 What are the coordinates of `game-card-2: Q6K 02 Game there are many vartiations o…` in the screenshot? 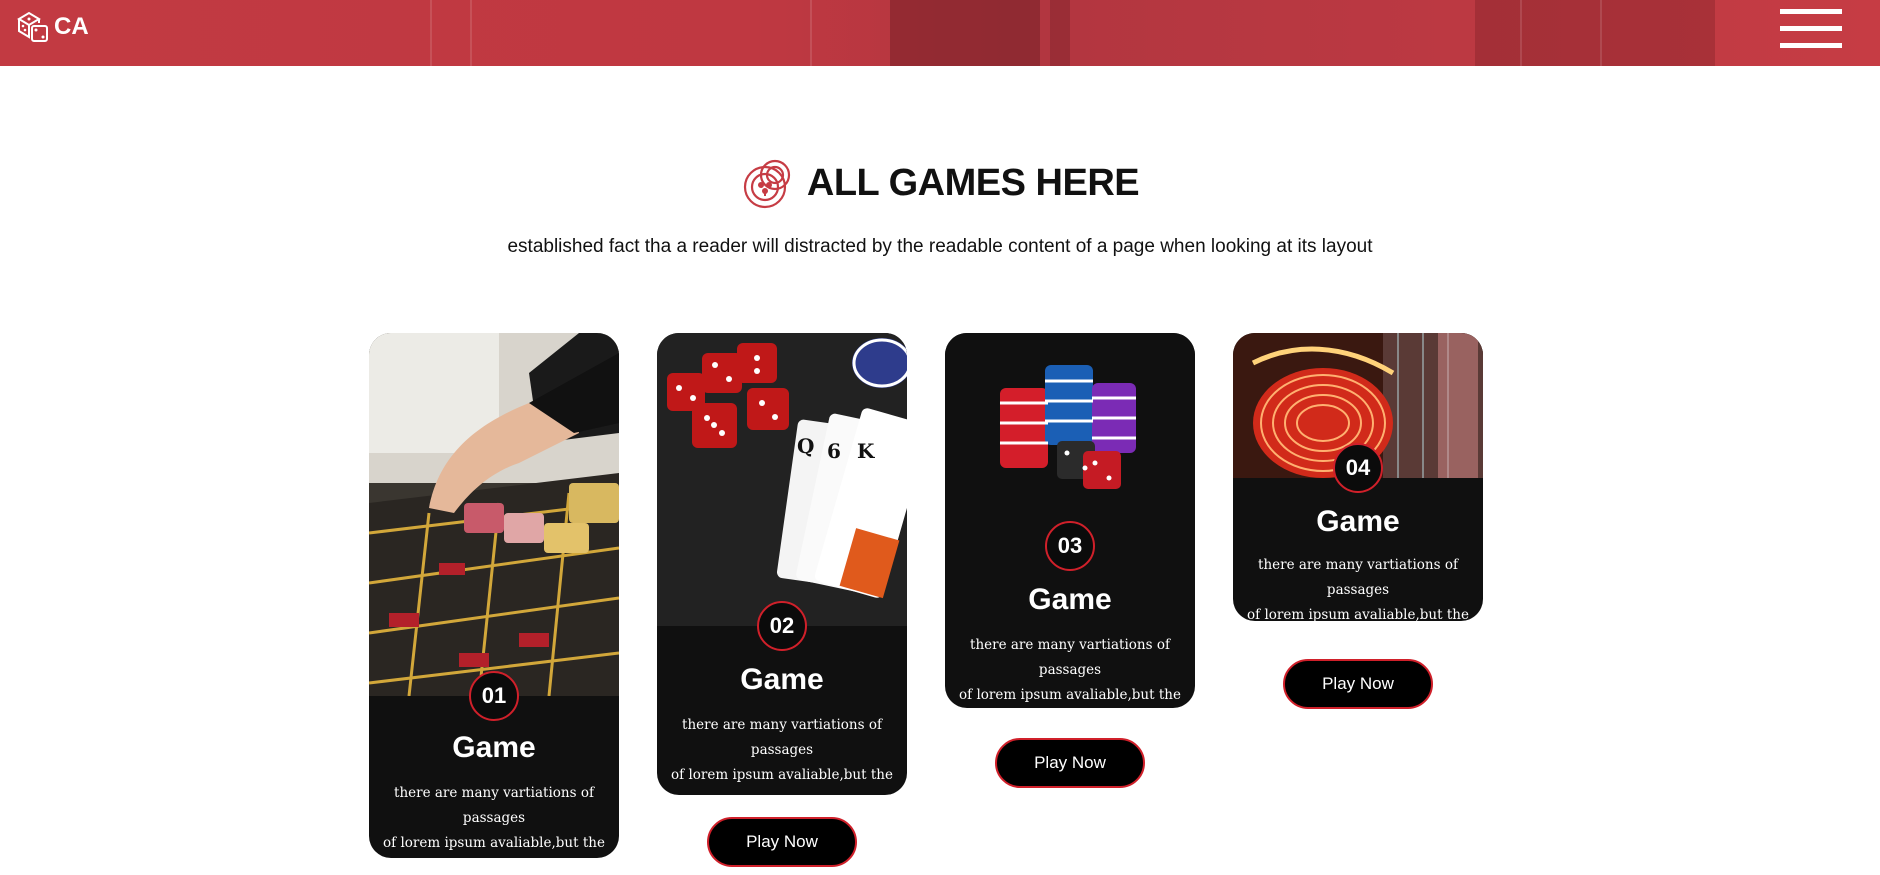 It's located at (782, 564).